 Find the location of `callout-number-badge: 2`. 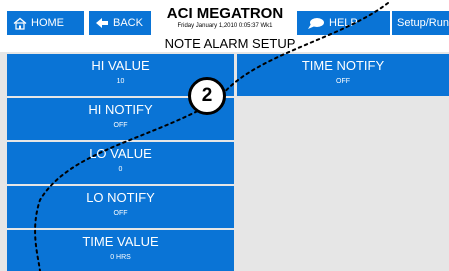

callout-number-badge: 2 is located at coordinates (207, 96).